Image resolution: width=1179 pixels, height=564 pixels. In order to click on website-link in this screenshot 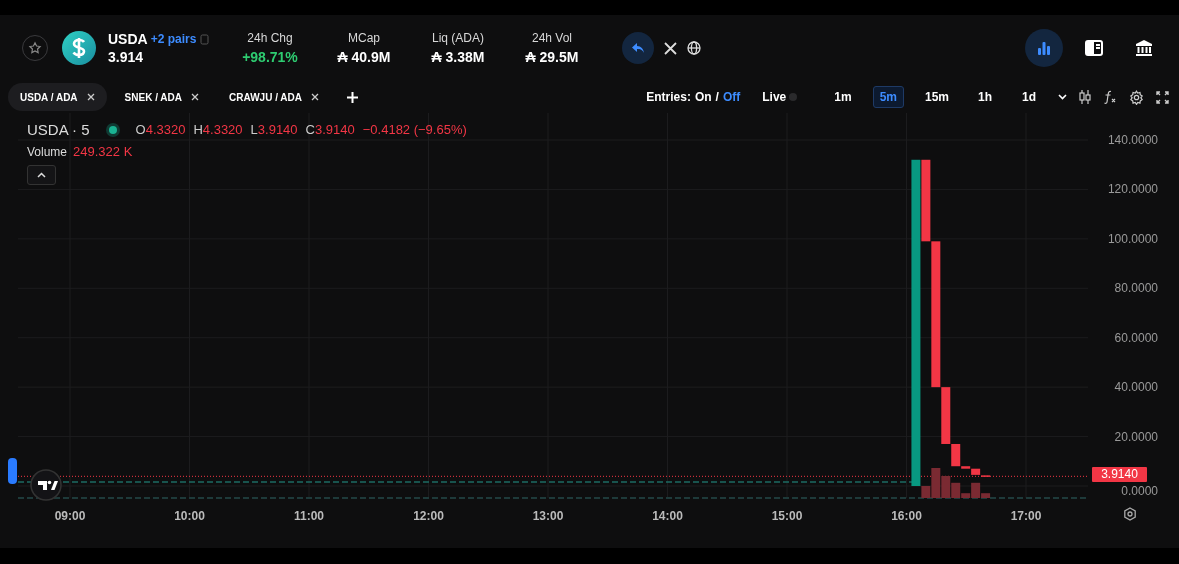, I will do `click(694, 48)`.